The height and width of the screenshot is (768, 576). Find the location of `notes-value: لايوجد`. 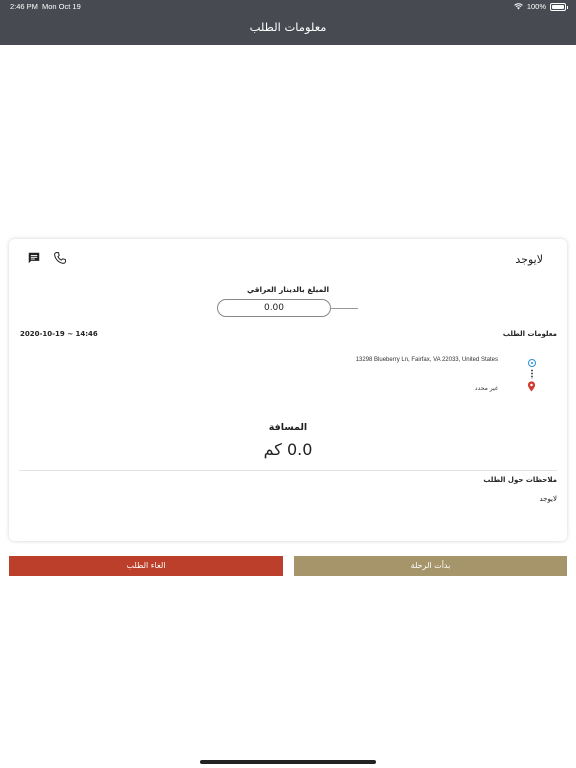

notes-value: لايوجد is located at coordinates (548, 499).